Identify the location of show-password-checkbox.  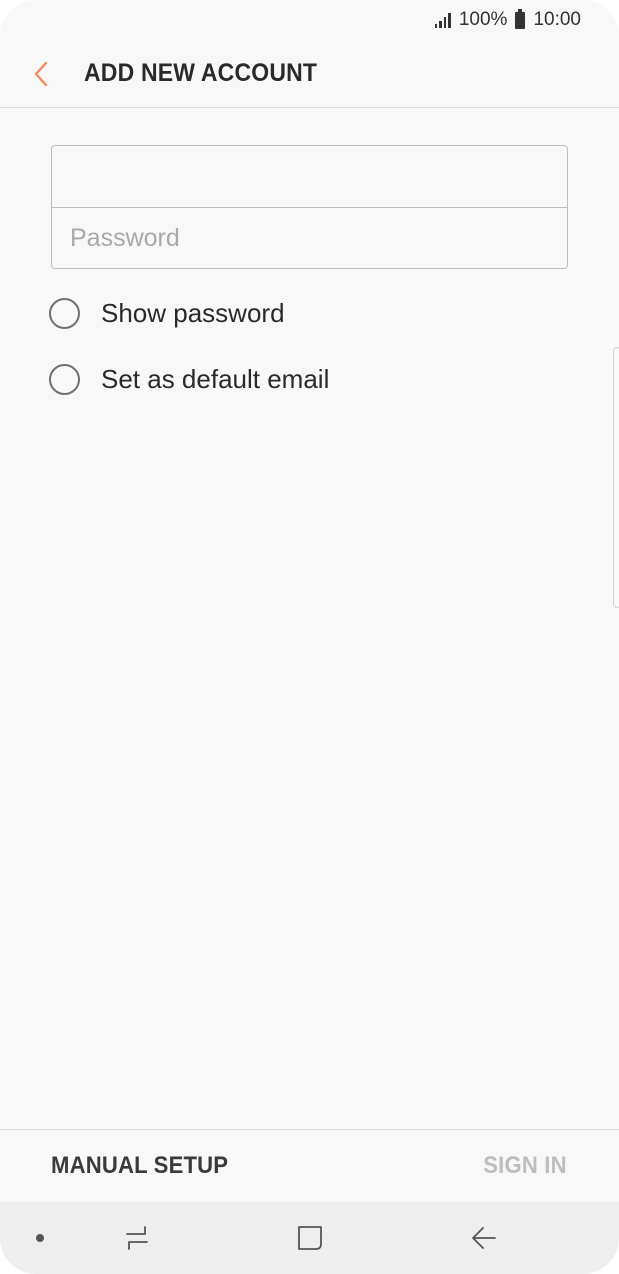
(64, 313).